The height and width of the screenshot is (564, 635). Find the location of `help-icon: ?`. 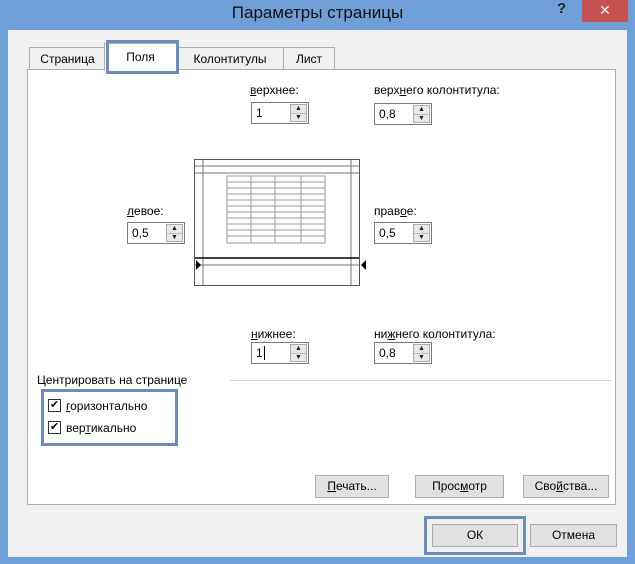

help-icon: ? is located at coordinates (561, 8).